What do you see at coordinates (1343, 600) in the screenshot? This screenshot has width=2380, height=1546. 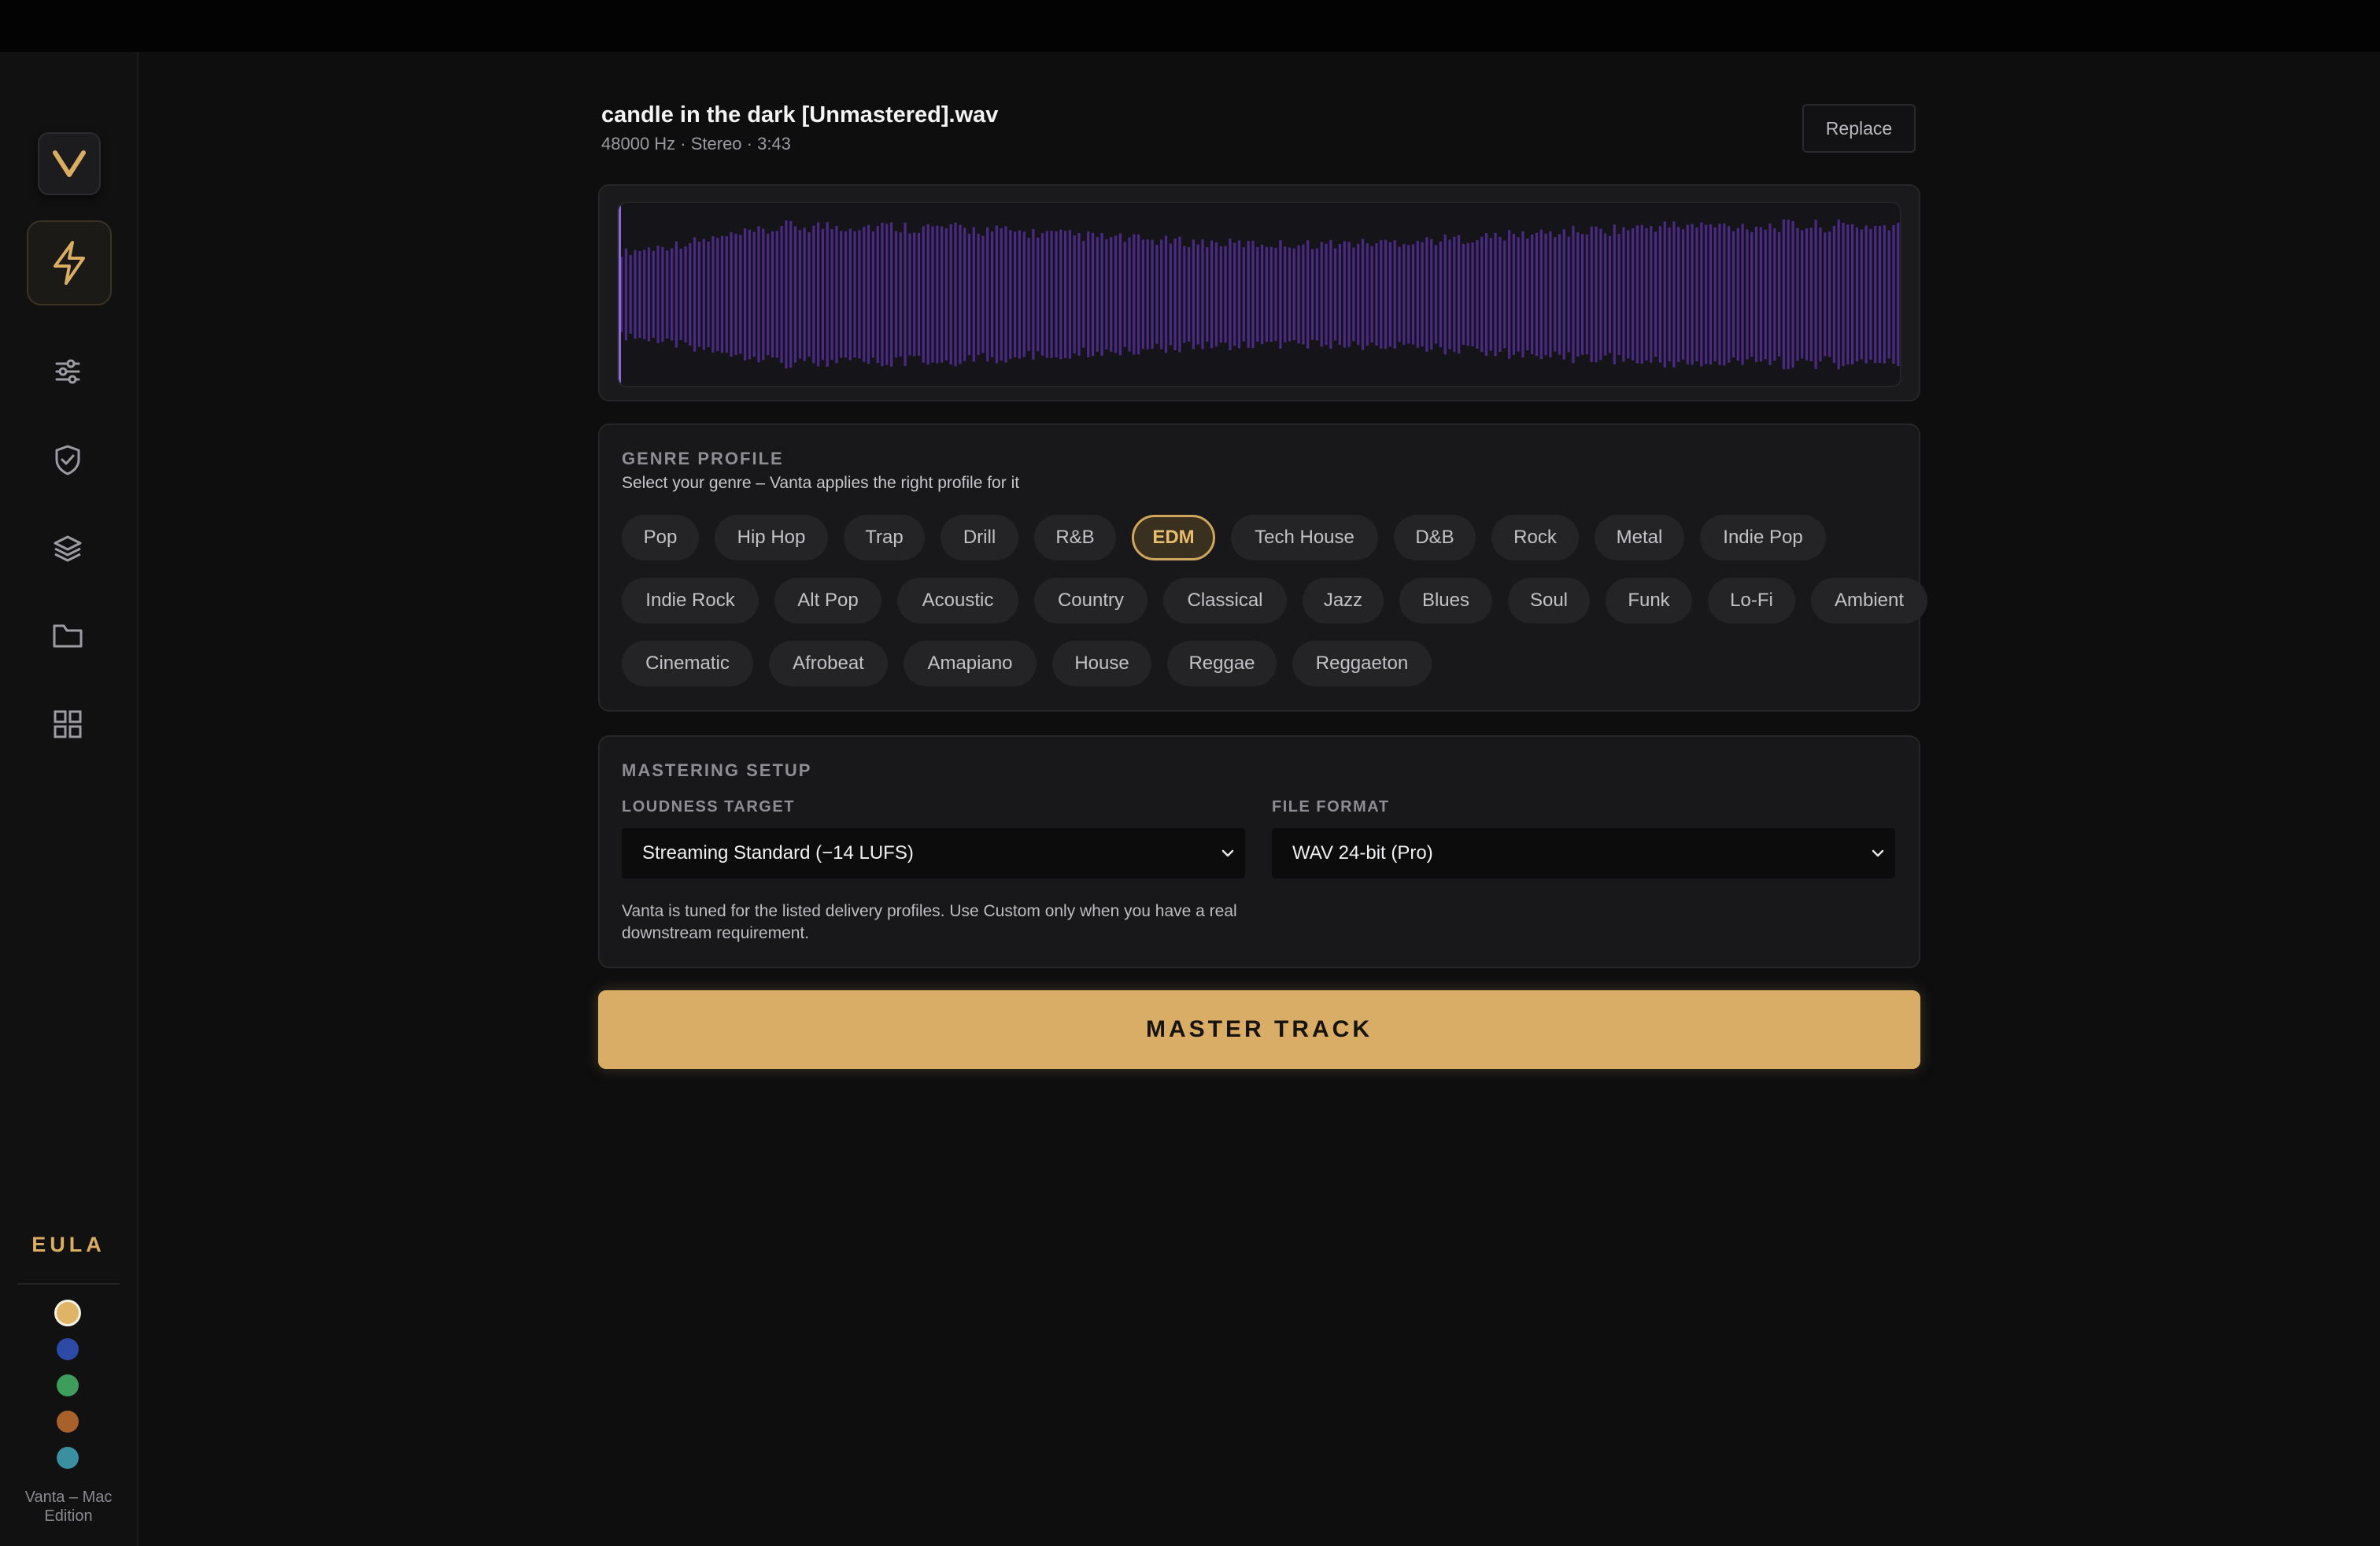 I see `genre-chip: Jazz` at bounding box center [1343, 600].